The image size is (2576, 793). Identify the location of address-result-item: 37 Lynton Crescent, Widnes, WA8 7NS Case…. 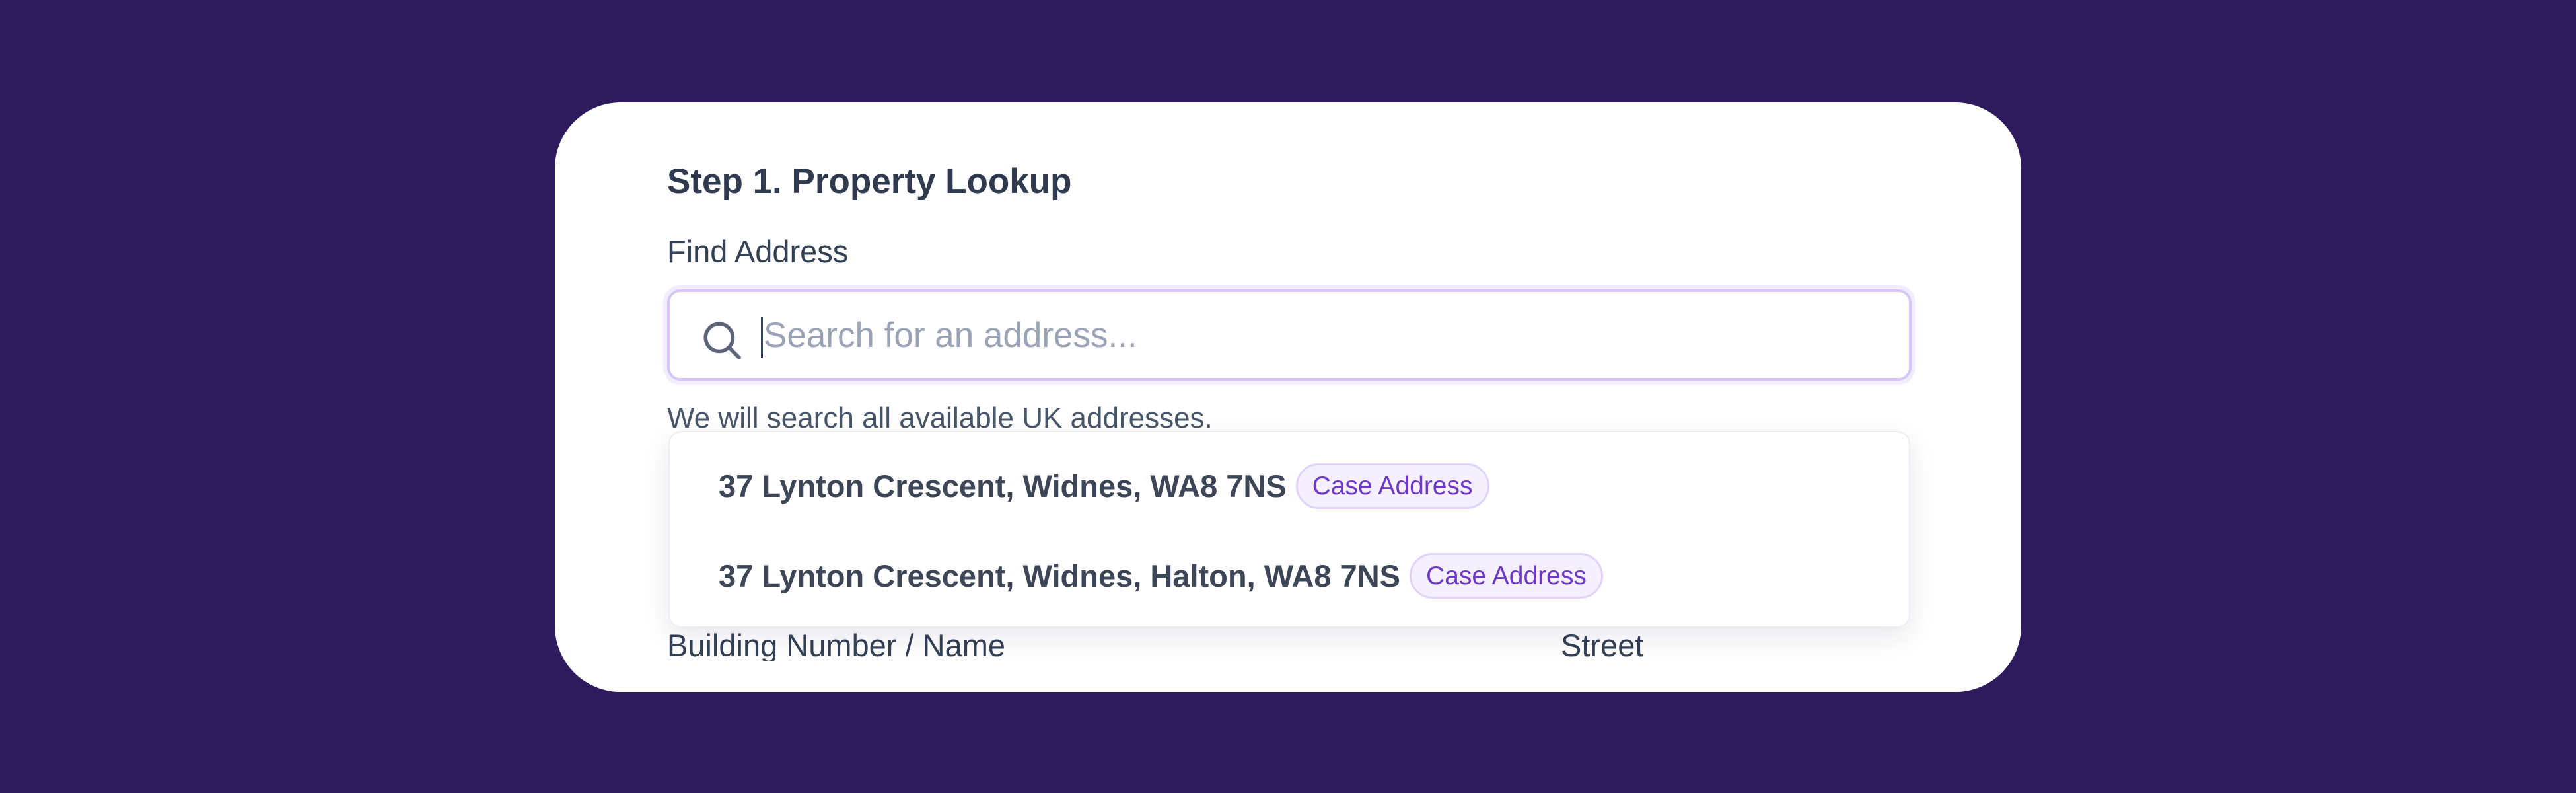
(1104, 485).